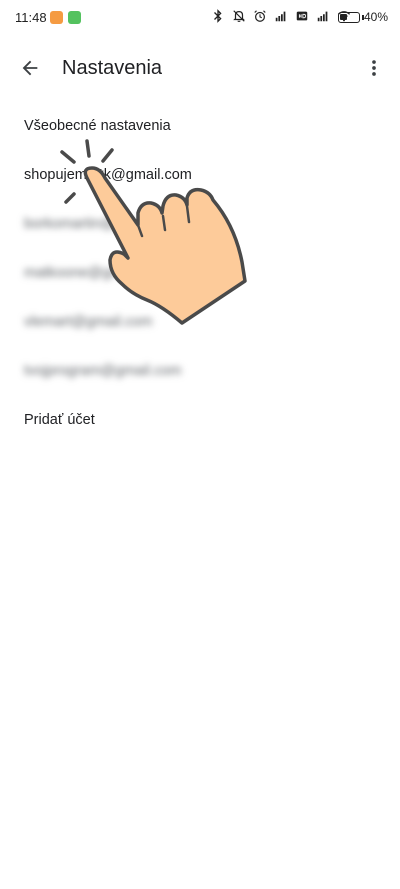  I want to click on alarm-icon, so click(260, 16).